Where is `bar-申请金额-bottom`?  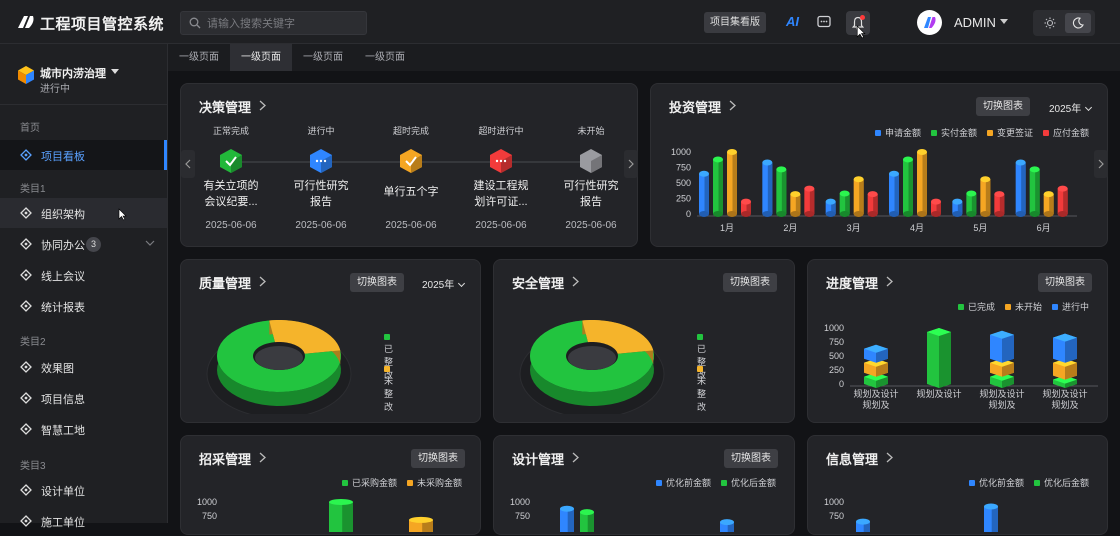
bar-申请金额-bottom is located at coordinates (767, 214).